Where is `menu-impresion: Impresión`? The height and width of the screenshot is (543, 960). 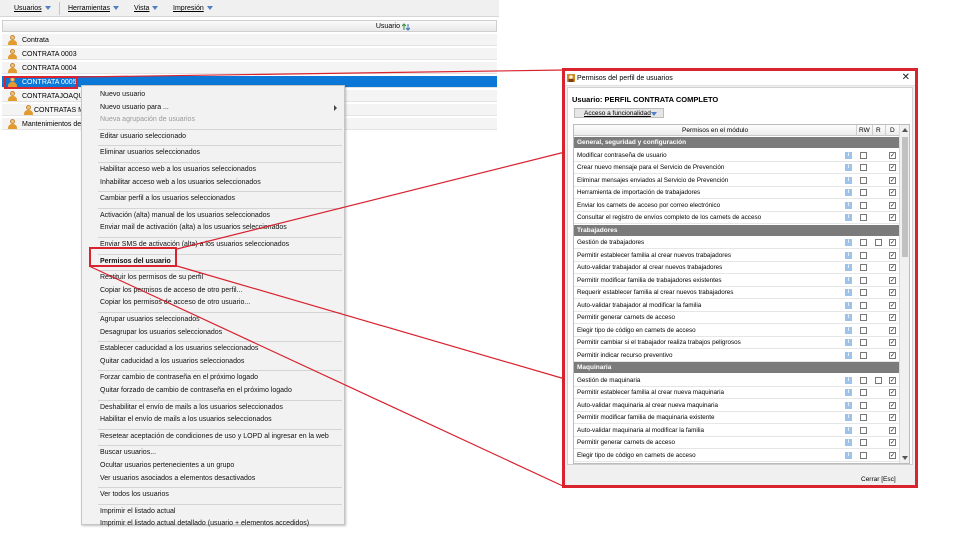
menu-impresion: Impresión is located at coordinates (193, 9).